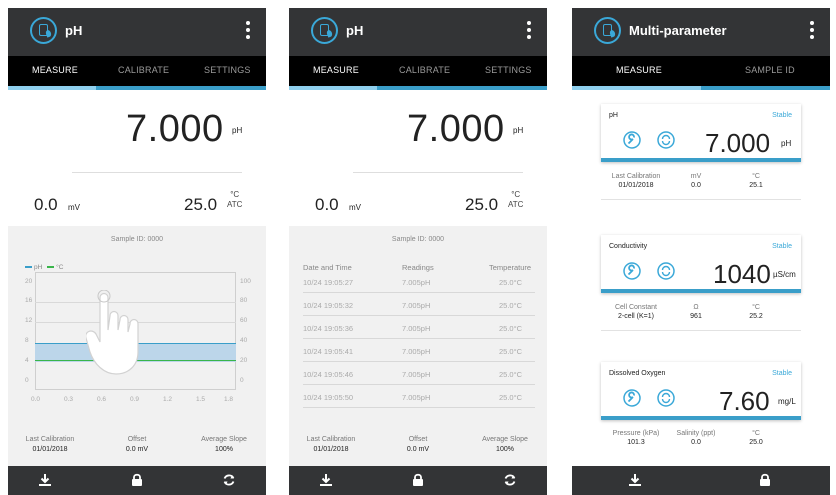 Image resolution: width=836 pixels, height=495 pixels. What do you see at coordinates (637, 373) in the screenshot?
I see `card-title: Dissolved Oxygen` at bounding box center [637, 373].